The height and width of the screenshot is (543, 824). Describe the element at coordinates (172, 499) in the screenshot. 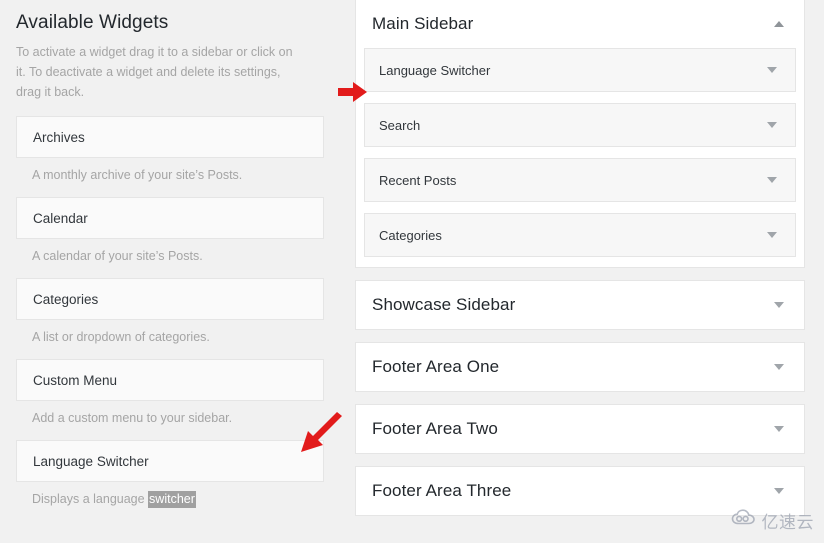

I see `selected-text-highlight: switcher` at that location.